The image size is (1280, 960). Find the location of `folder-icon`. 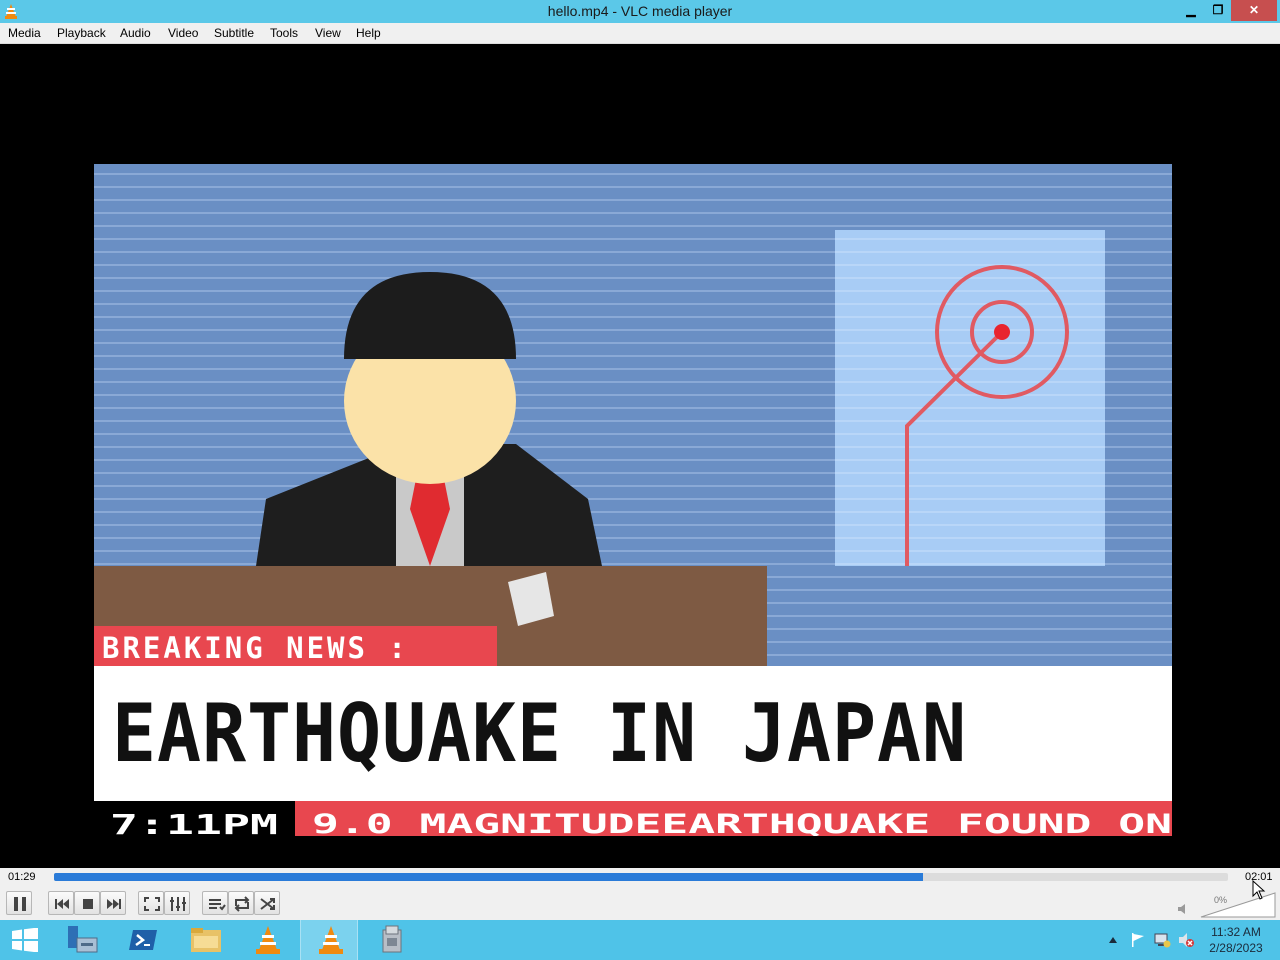

folder-icon is located at coordinates (206, 940).